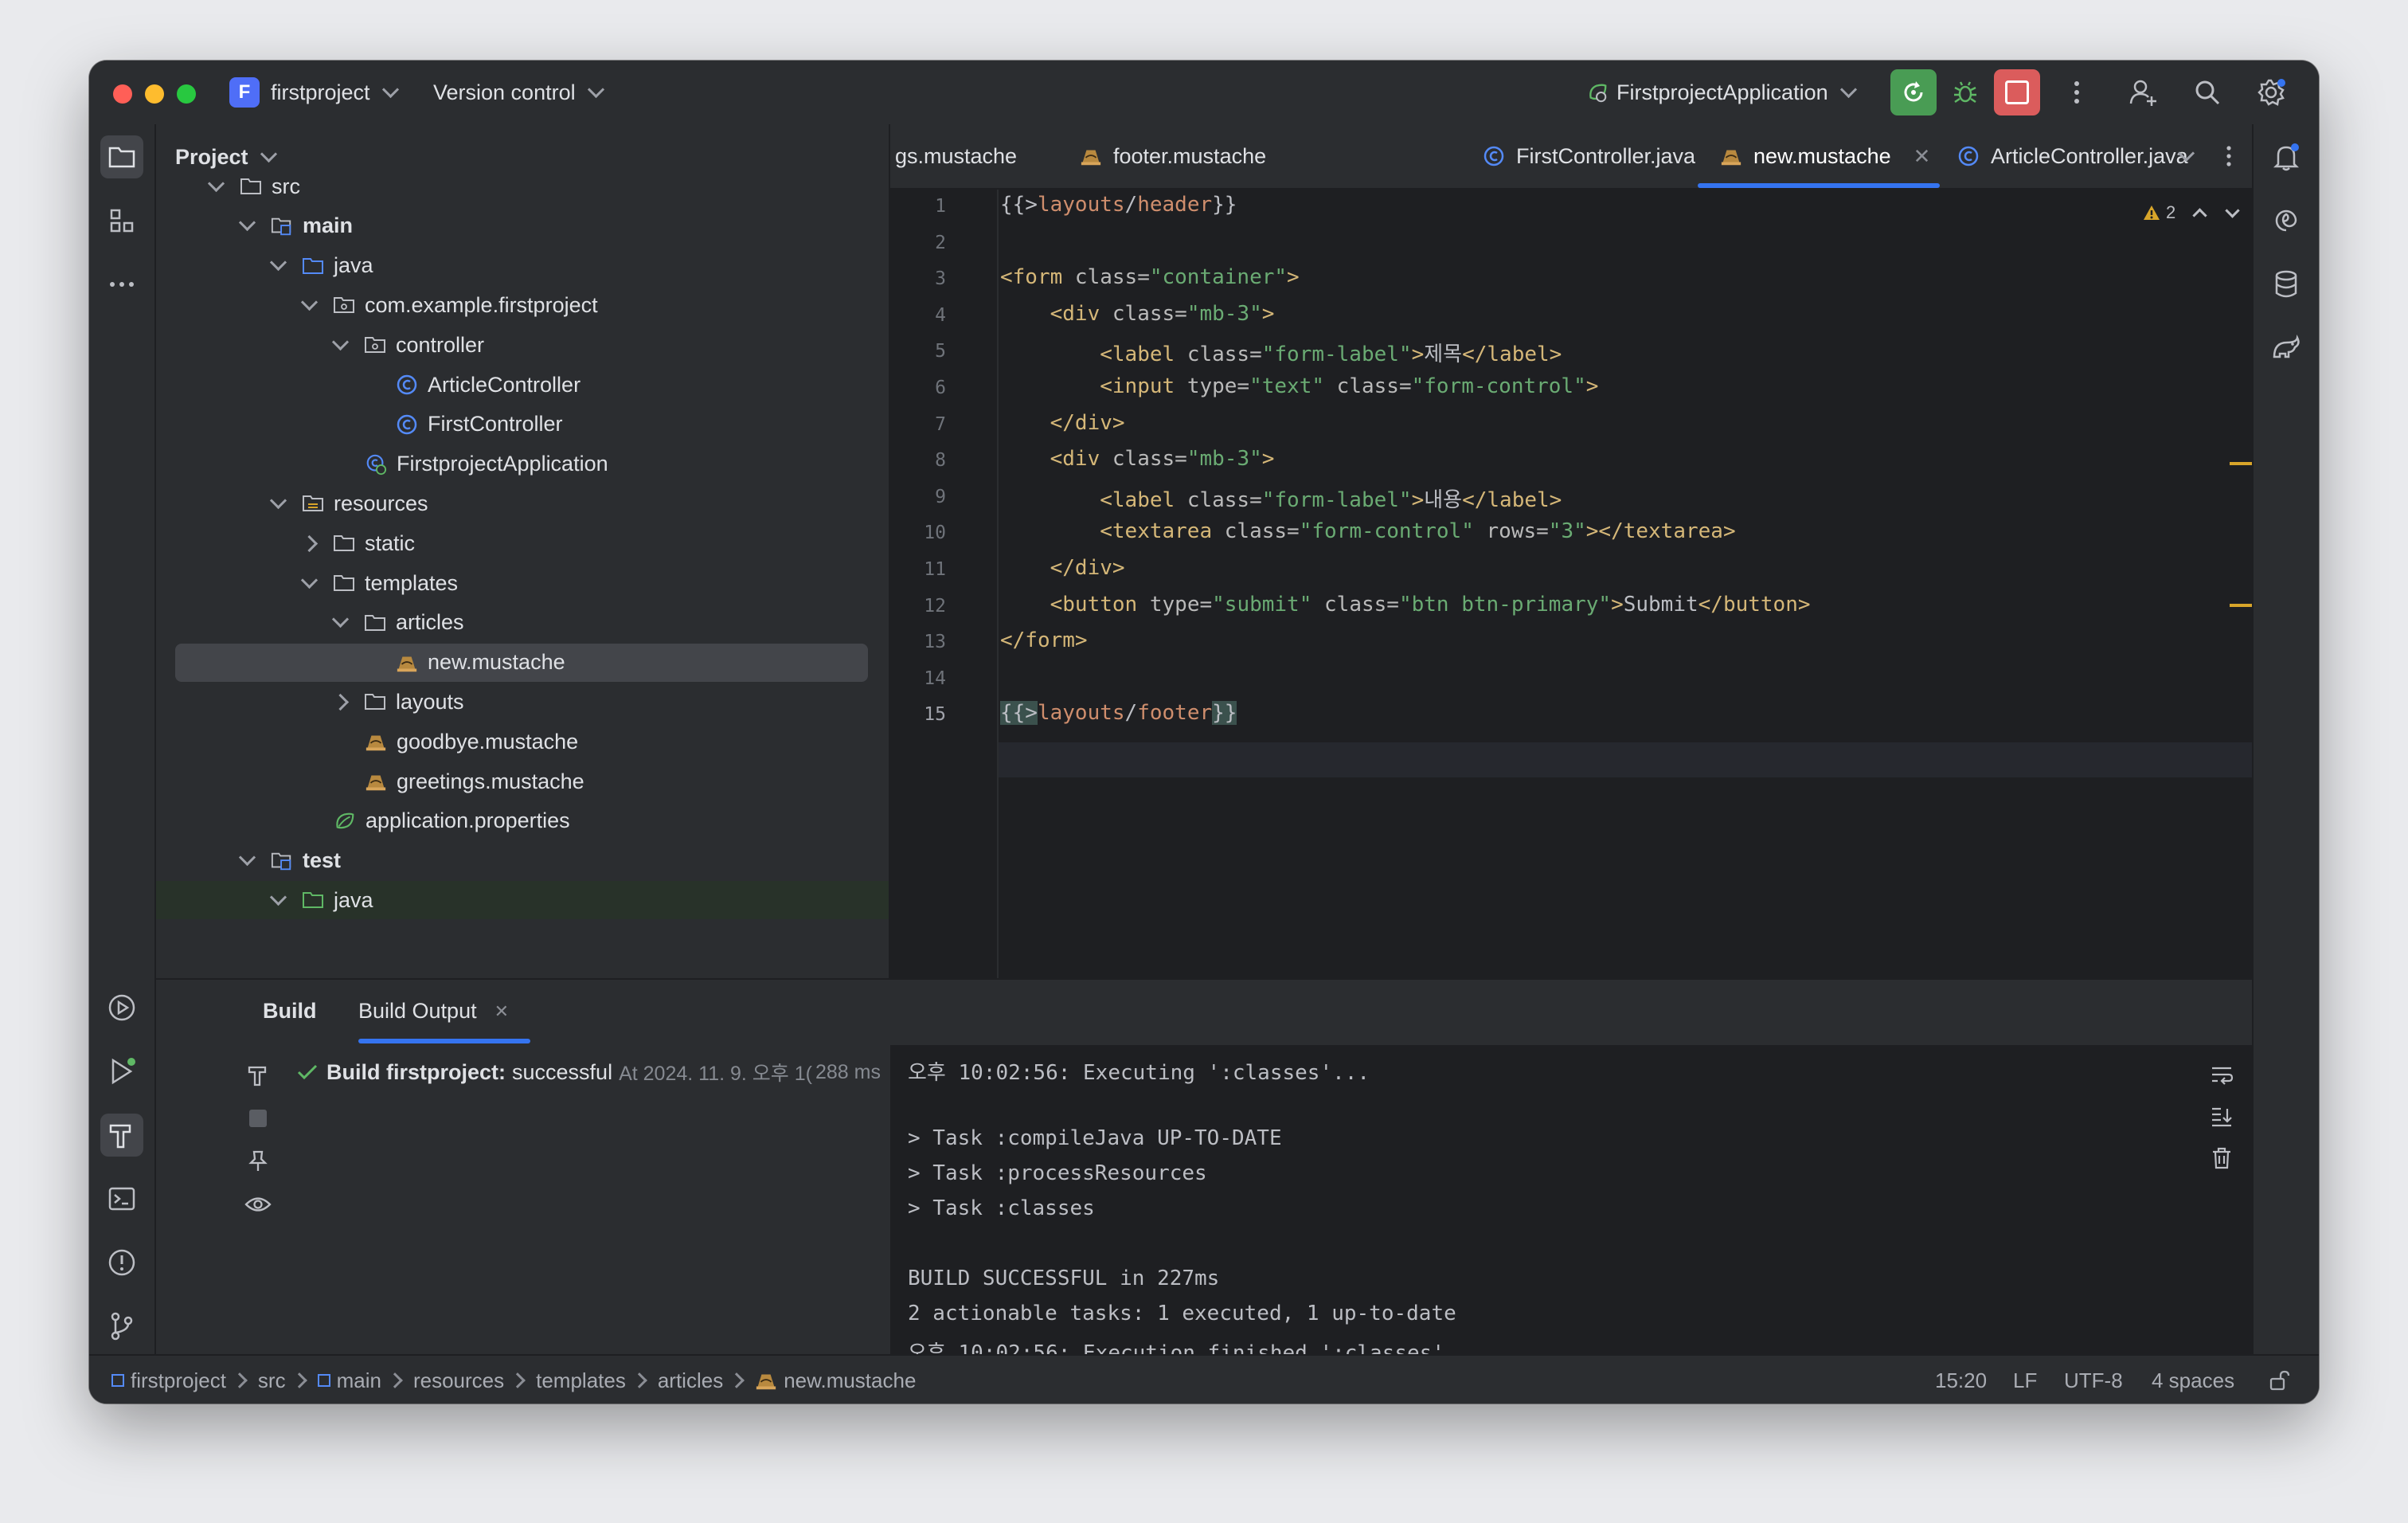 The image size is (2408, 1523). I want to click on view-options-button, so click(258, 1204).